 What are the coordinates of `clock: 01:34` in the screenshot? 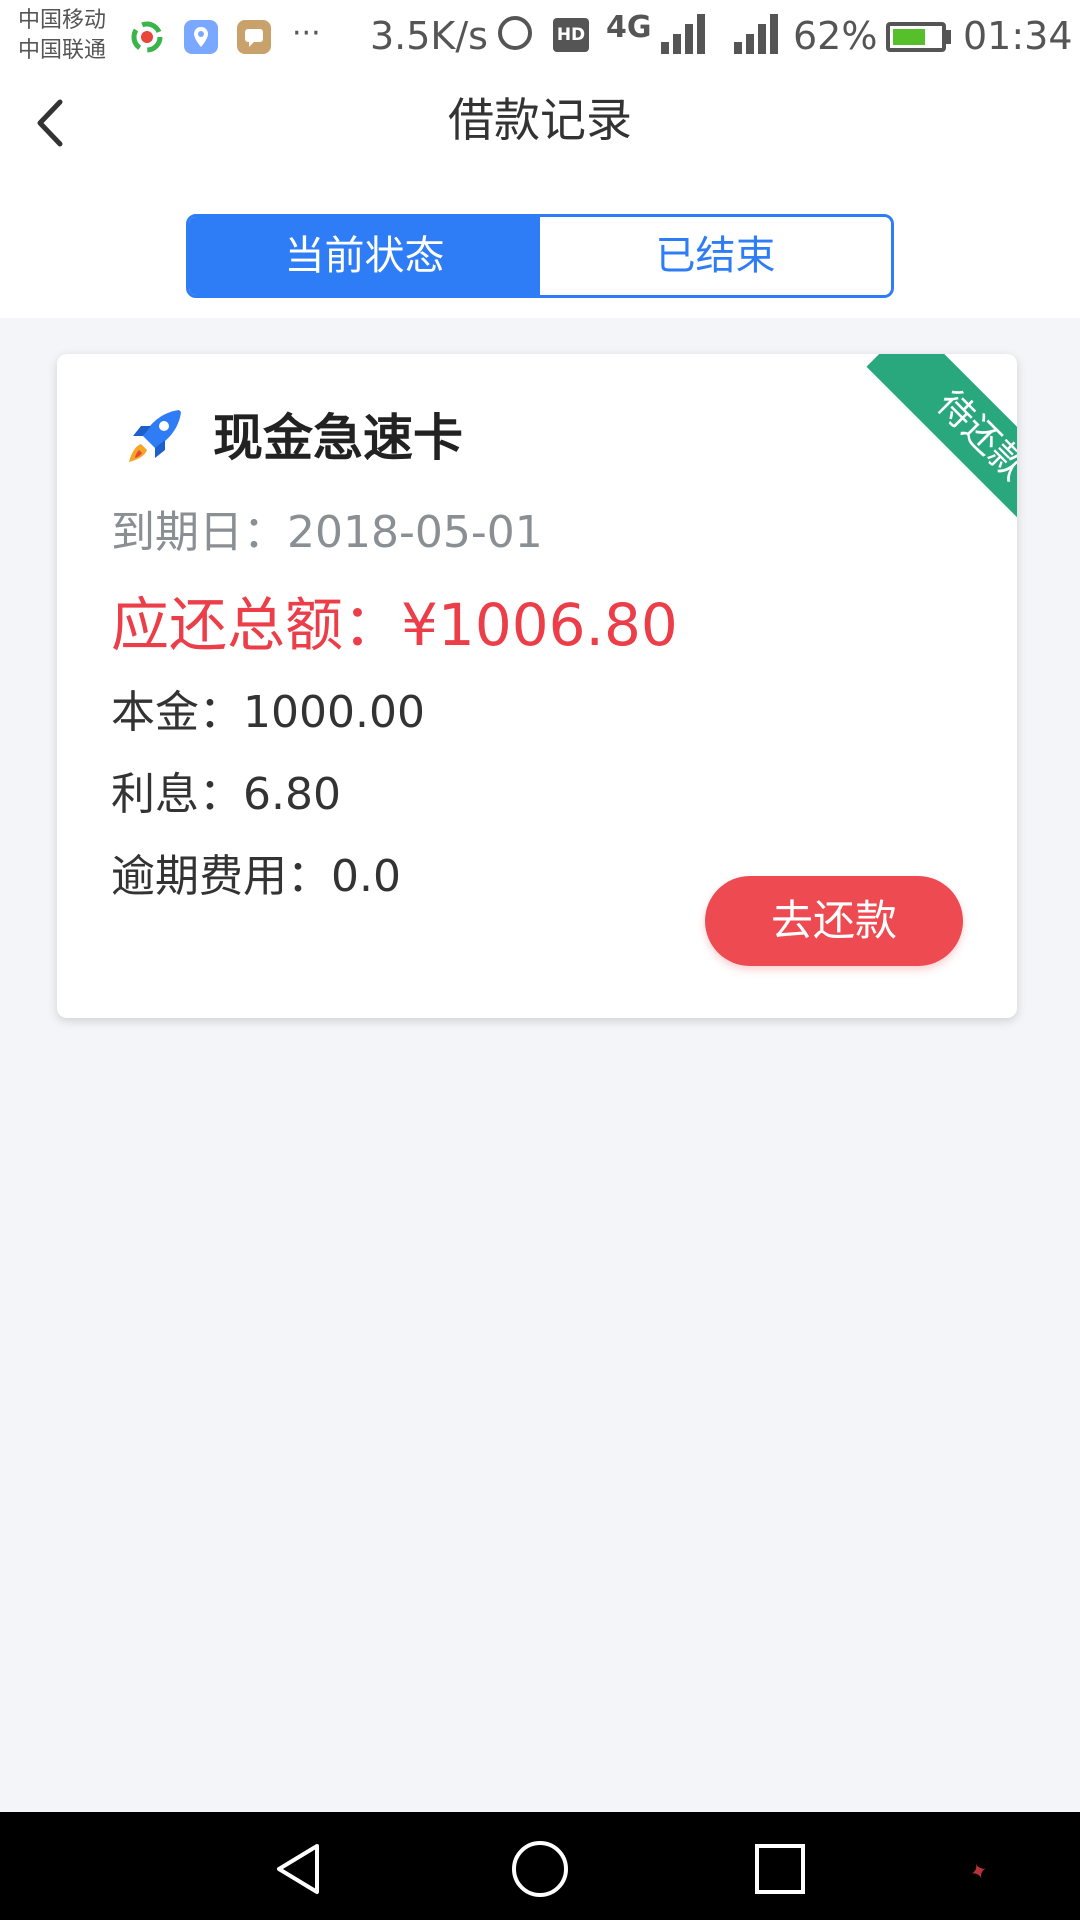 It's located at (1018, 36).